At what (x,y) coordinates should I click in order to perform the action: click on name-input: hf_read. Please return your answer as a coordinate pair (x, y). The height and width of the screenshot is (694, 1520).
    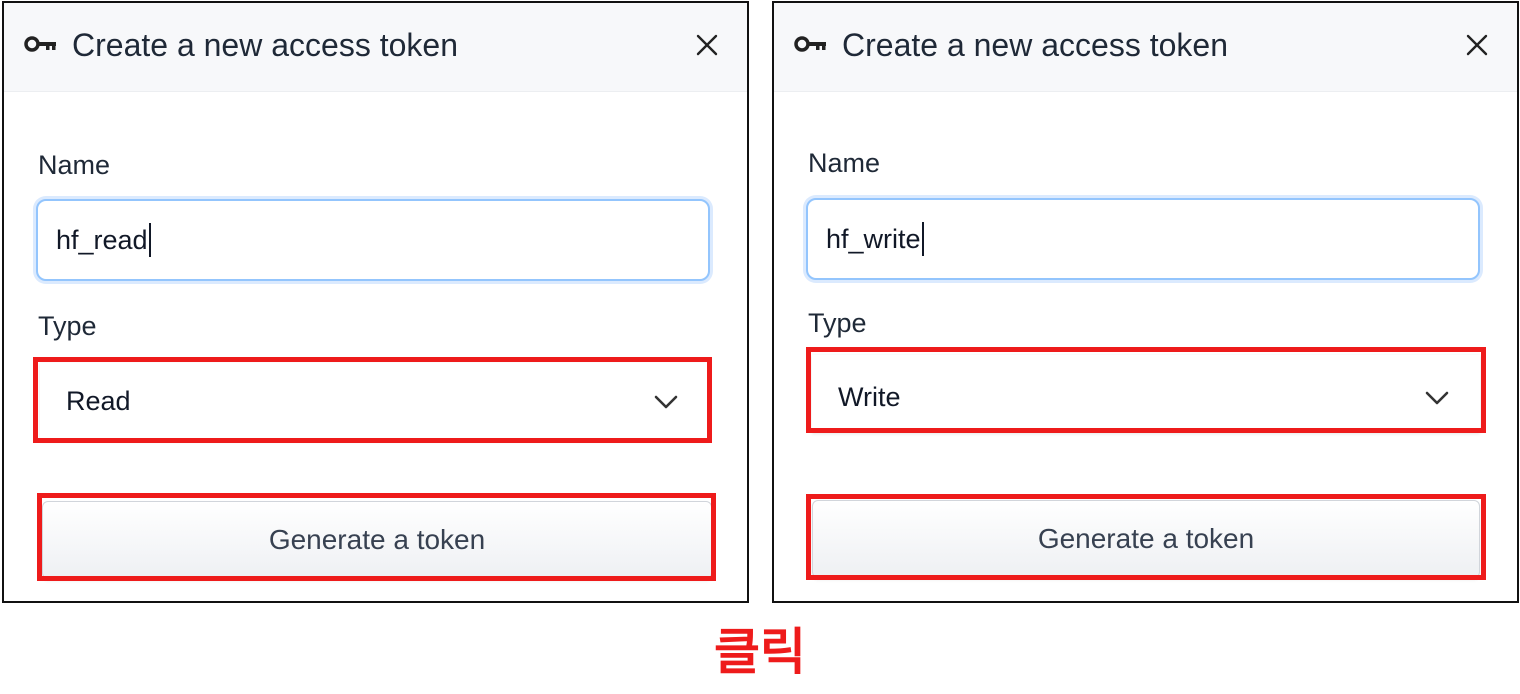
    Looking at the image, I should click on (373, 240).